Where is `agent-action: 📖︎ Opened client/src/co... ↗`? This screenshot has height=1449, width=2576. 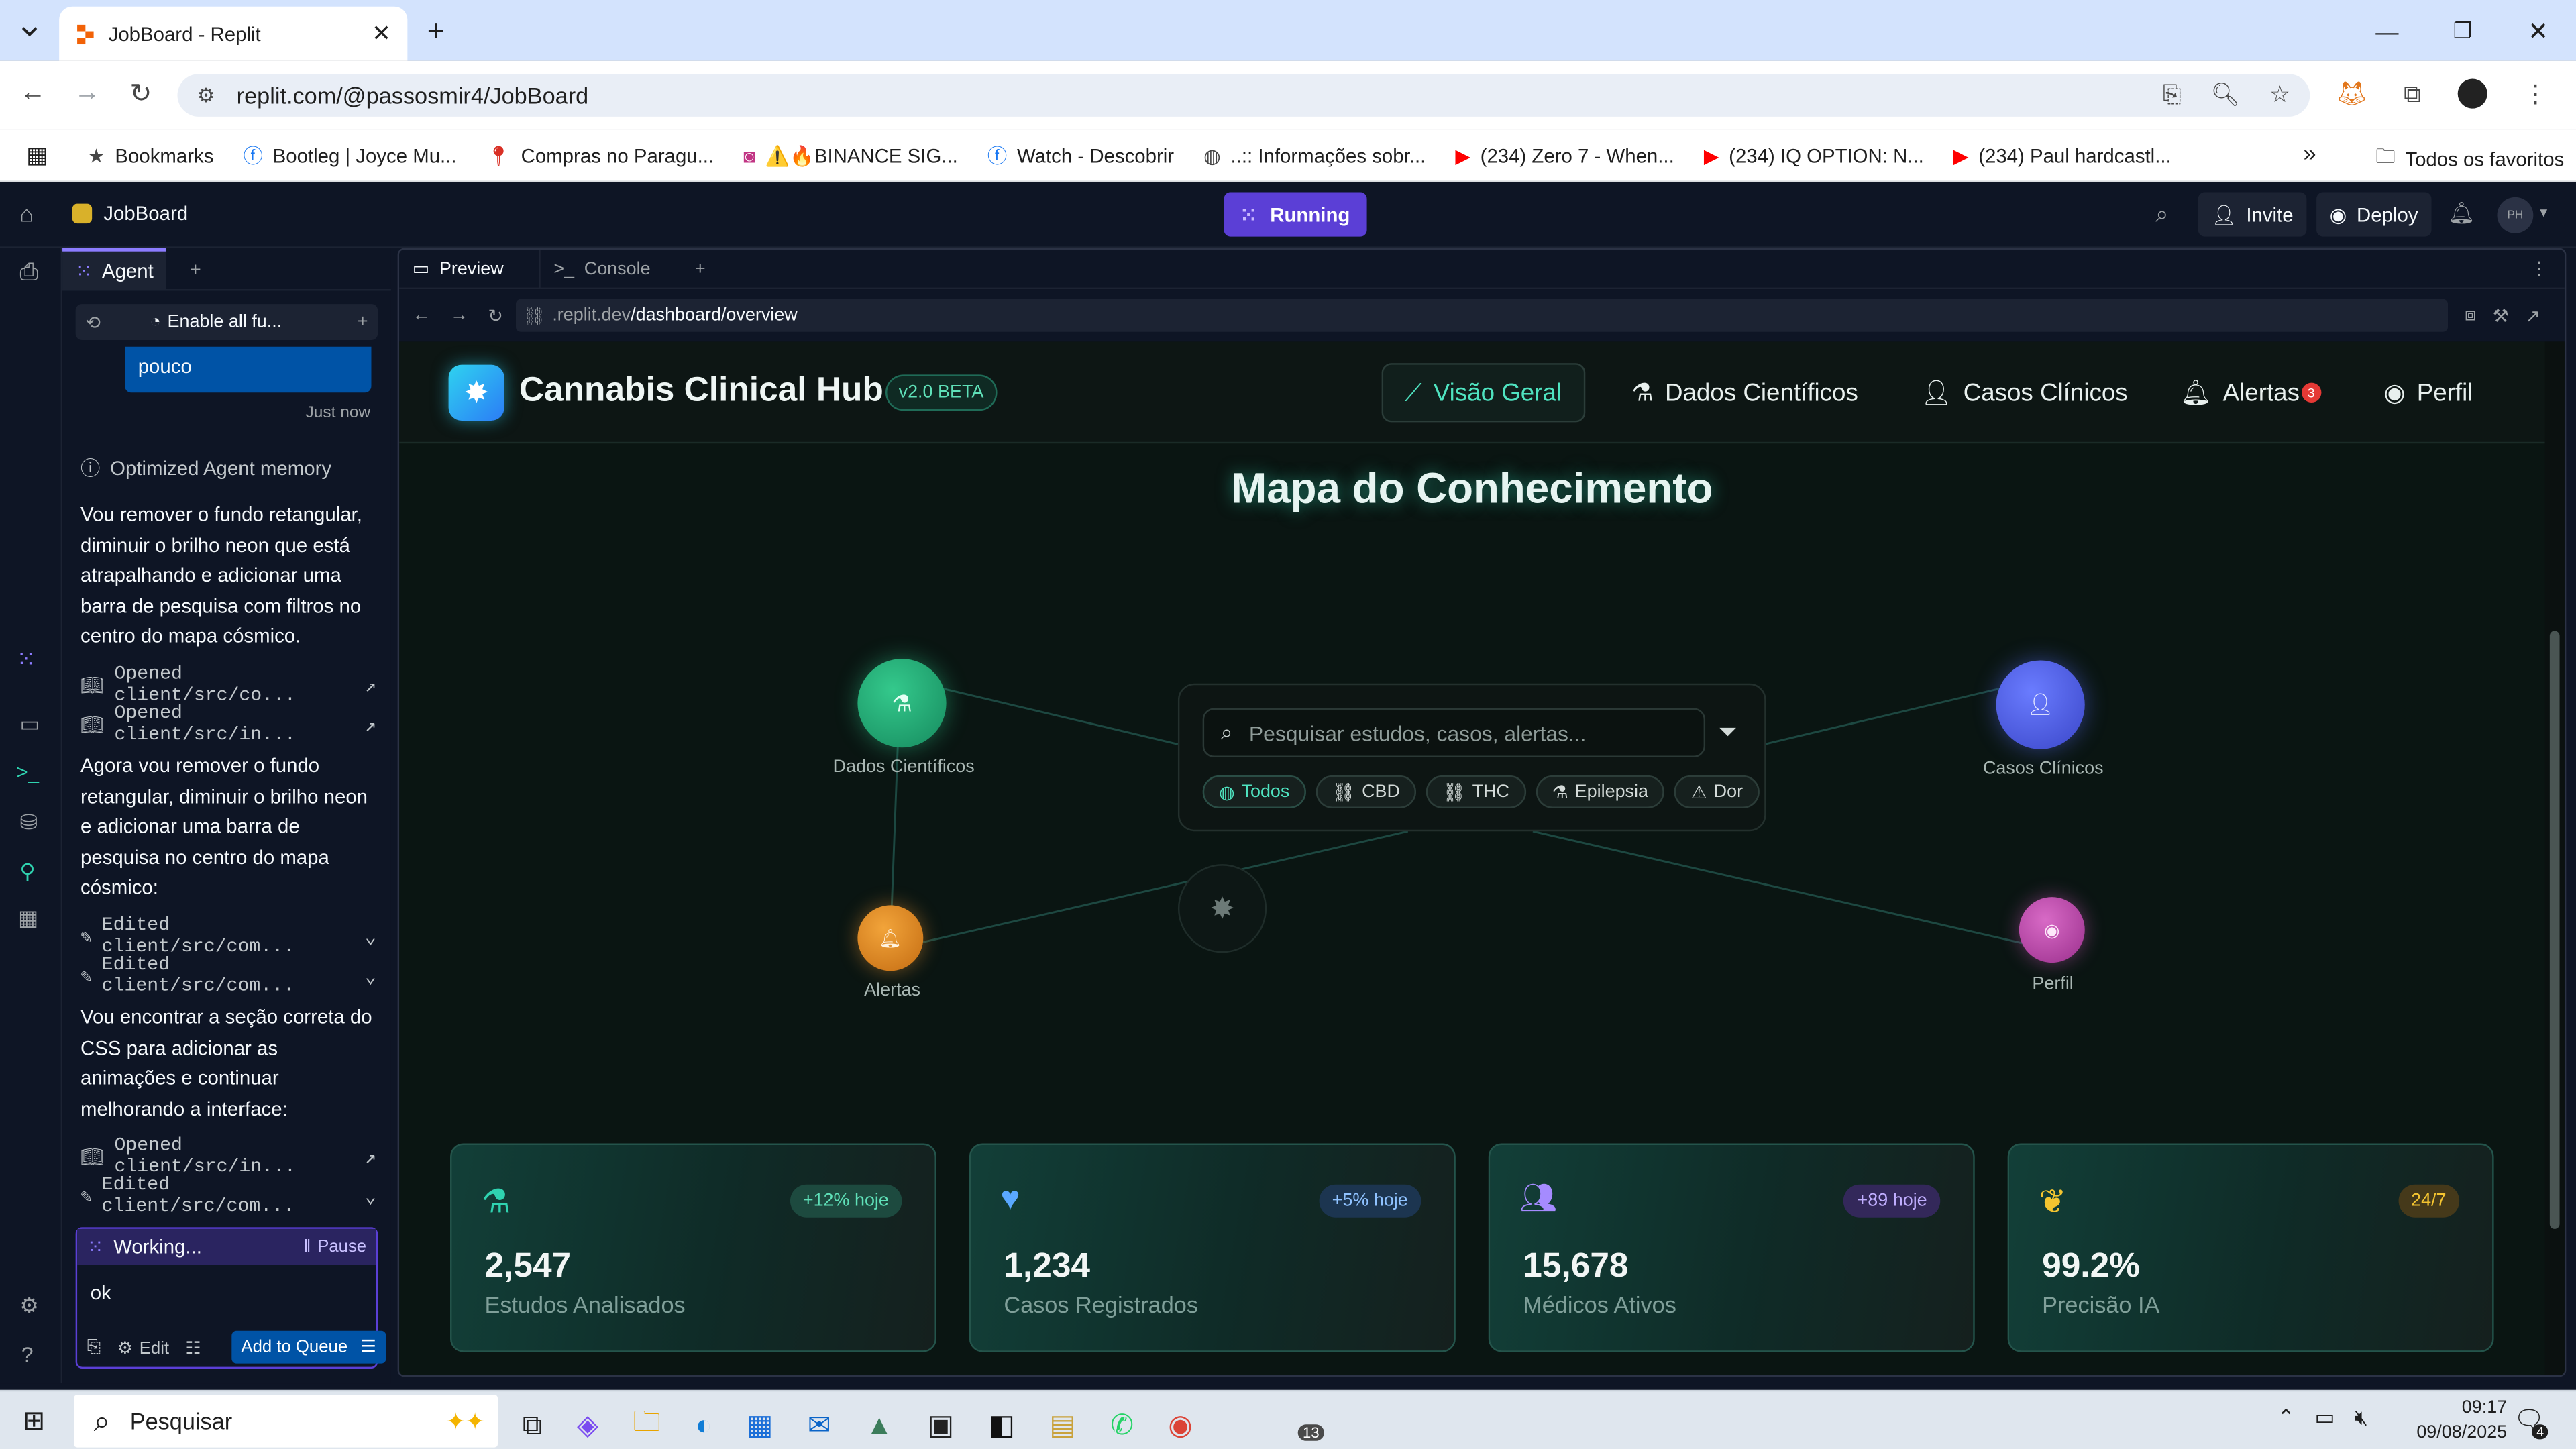 agent-action: 📖︎ Opened client/src/co... ↗ is located at coordinates (228, 684).